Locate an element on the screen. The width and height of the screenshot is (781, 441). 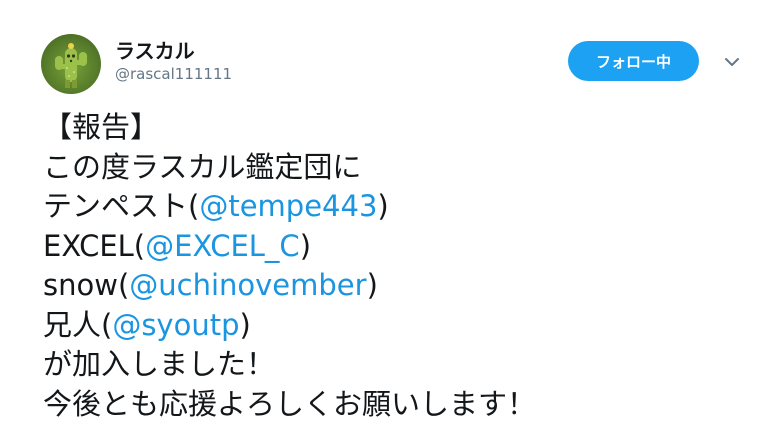
chevron-down-icon is located at coordinates (732, 61).